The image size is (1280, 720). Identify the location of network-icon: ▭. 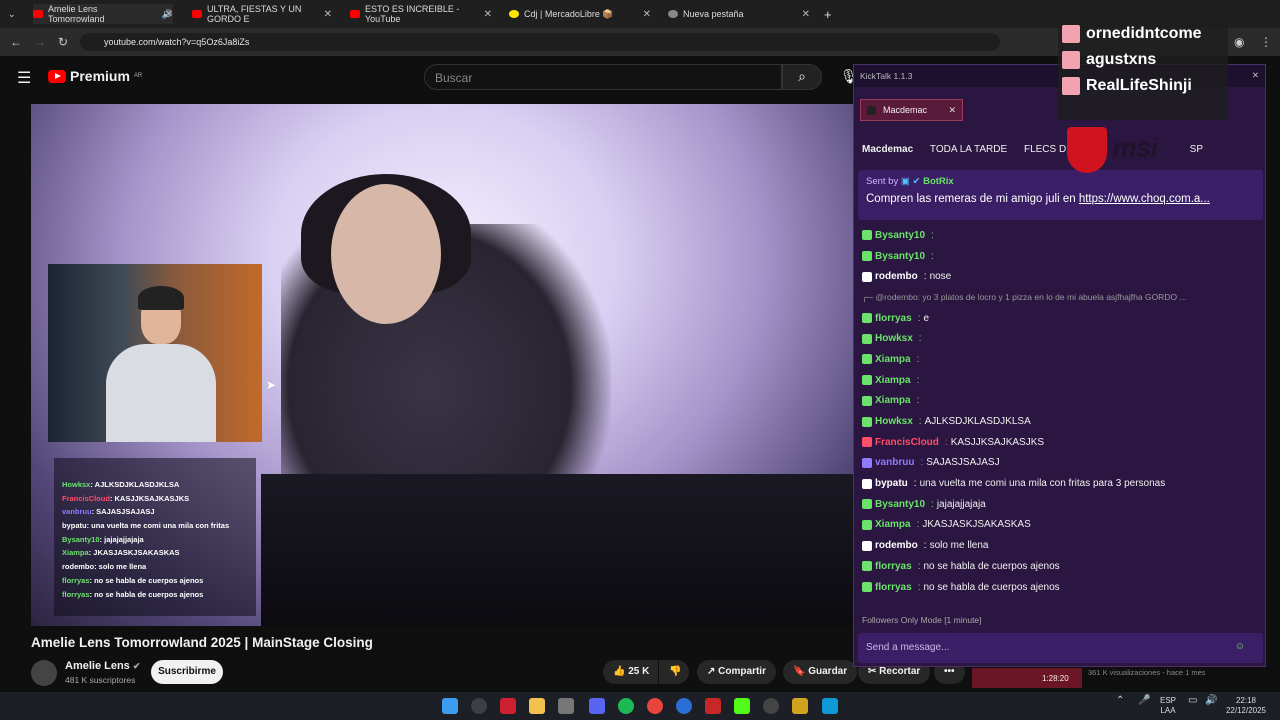
(1192, 701).